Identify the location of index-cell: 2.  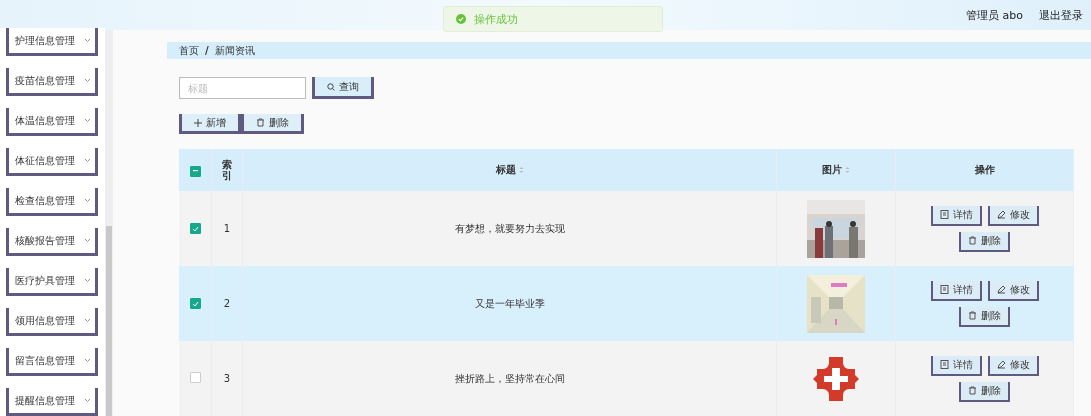
(227, 303).